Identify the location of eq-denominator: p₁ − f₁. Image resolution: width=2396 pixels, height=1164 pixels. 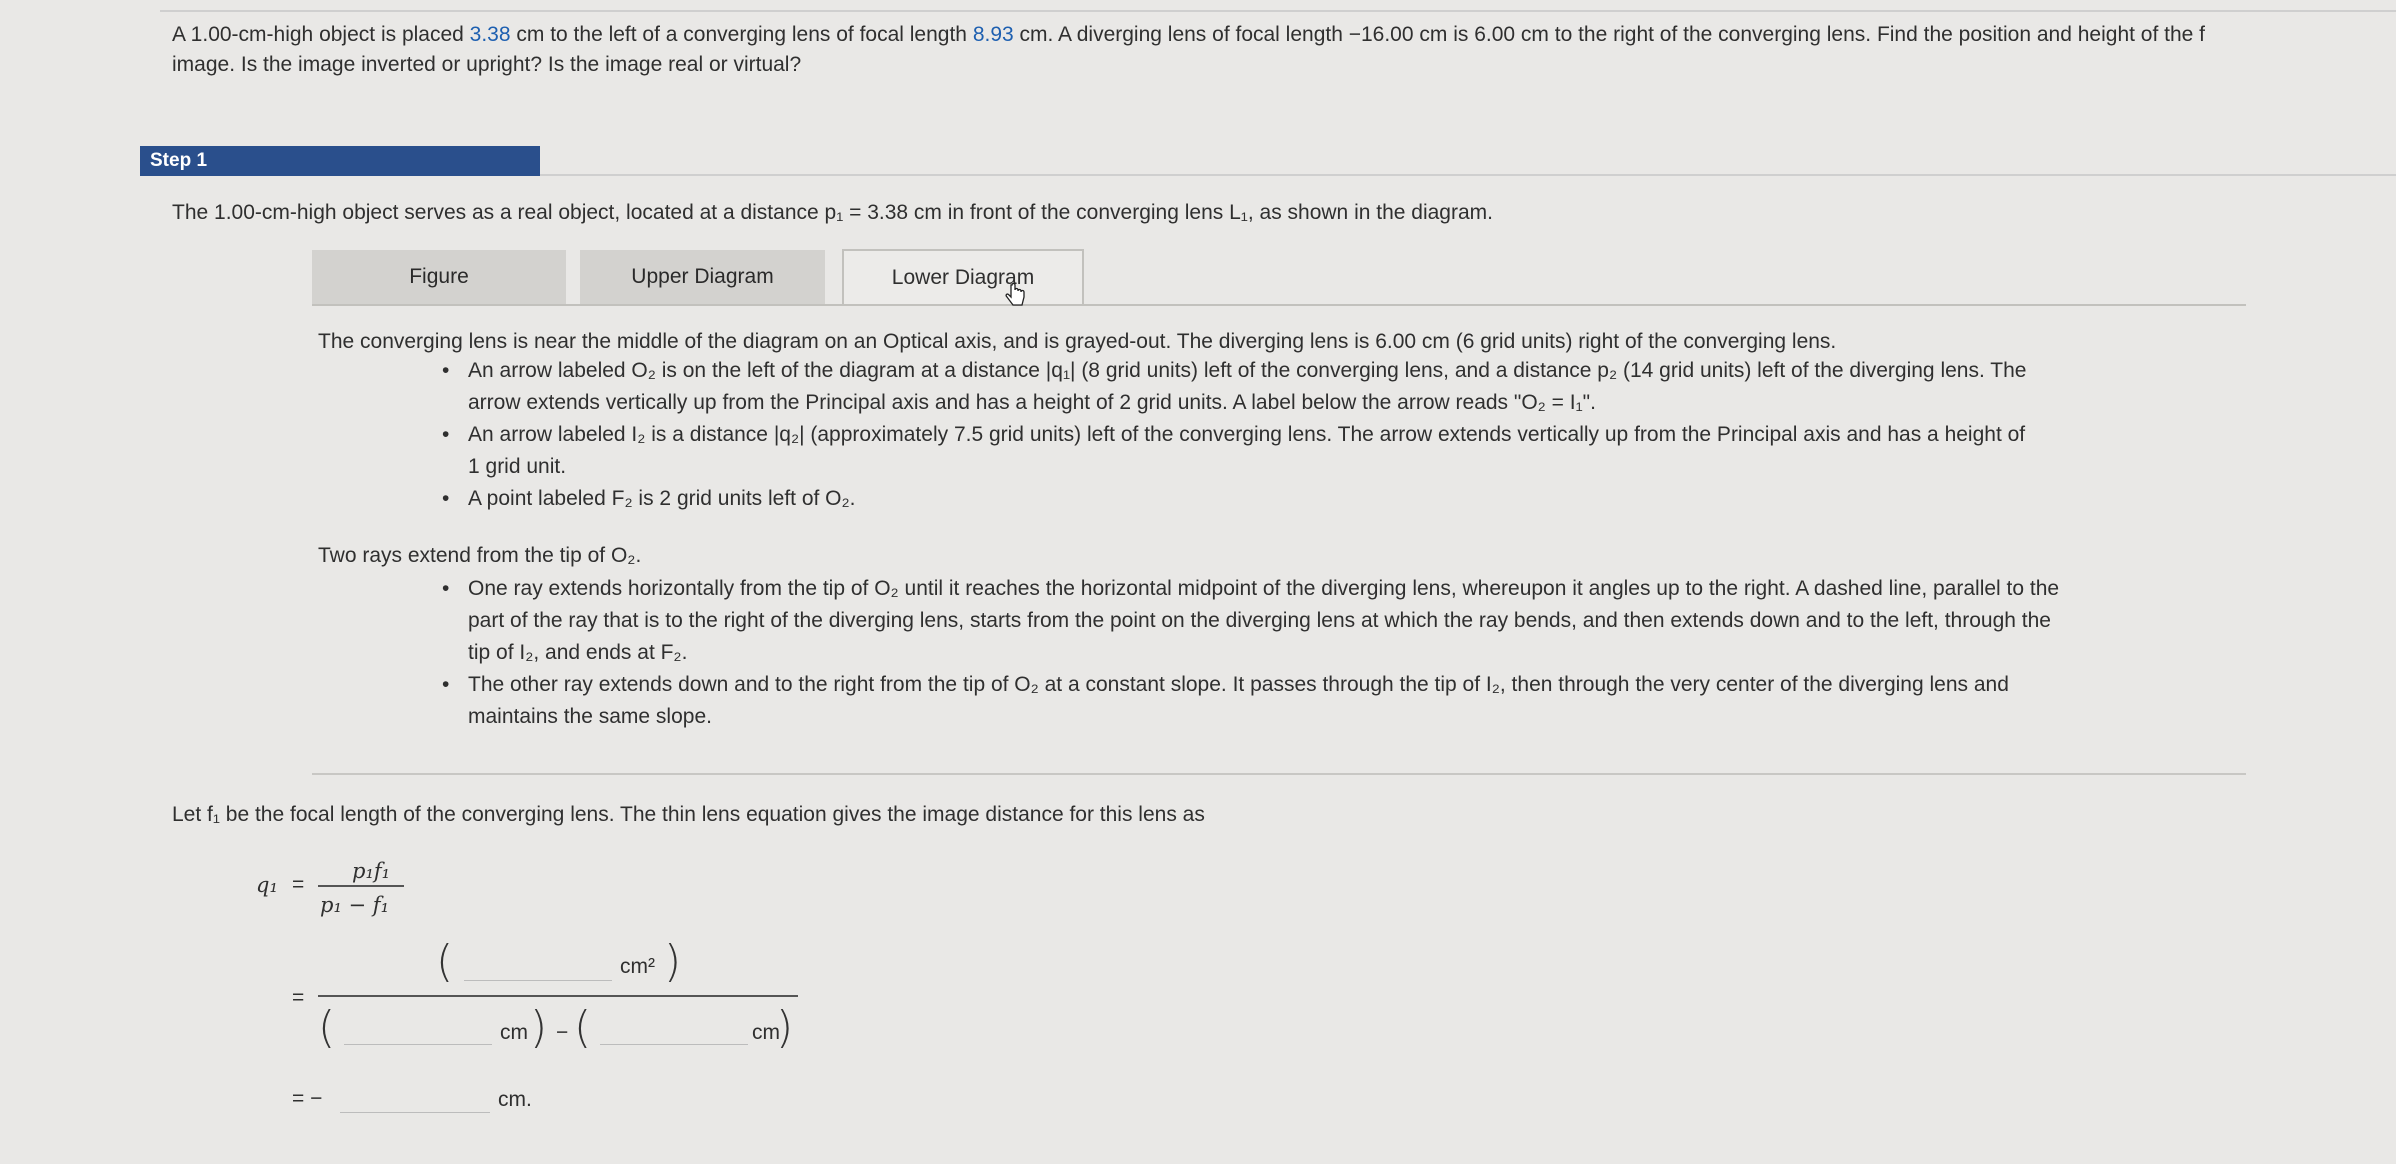
(354, 905).